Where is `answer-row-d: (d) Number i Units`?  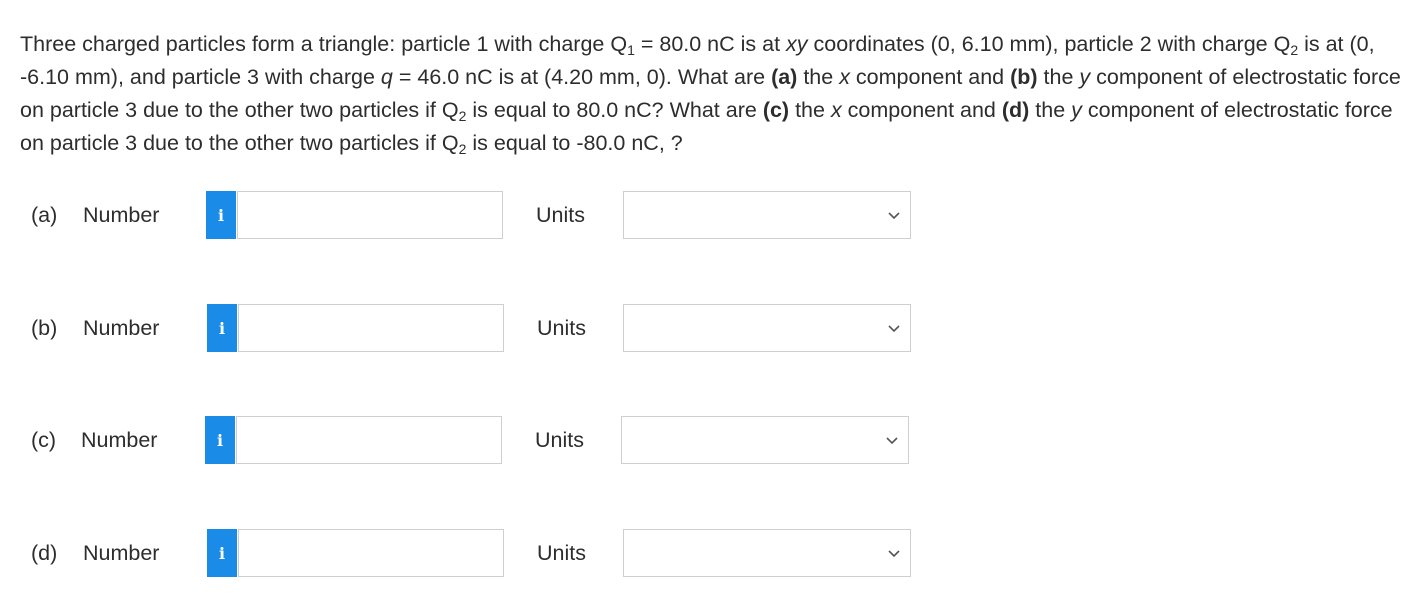 answer-row-d: (d) Number i Units is located at coordinates (713, 554).